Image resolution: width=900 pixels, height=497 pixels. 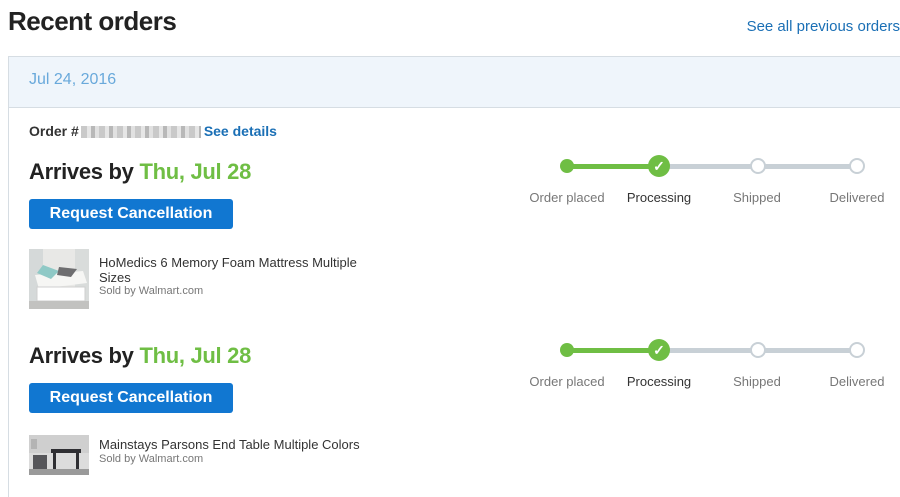 I want to click on page-title: Recent orders, so click(x=92, y=21).